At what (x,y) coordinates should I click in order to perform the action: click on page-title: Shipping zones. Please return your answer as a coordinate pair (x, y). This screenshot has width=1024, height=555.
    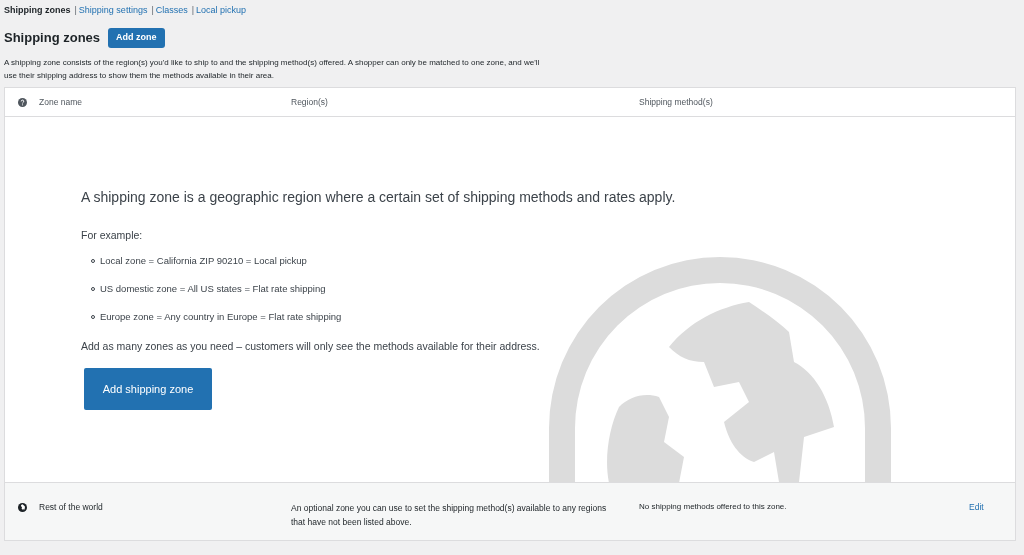
    Looking at the image, I should click on (52, 38).